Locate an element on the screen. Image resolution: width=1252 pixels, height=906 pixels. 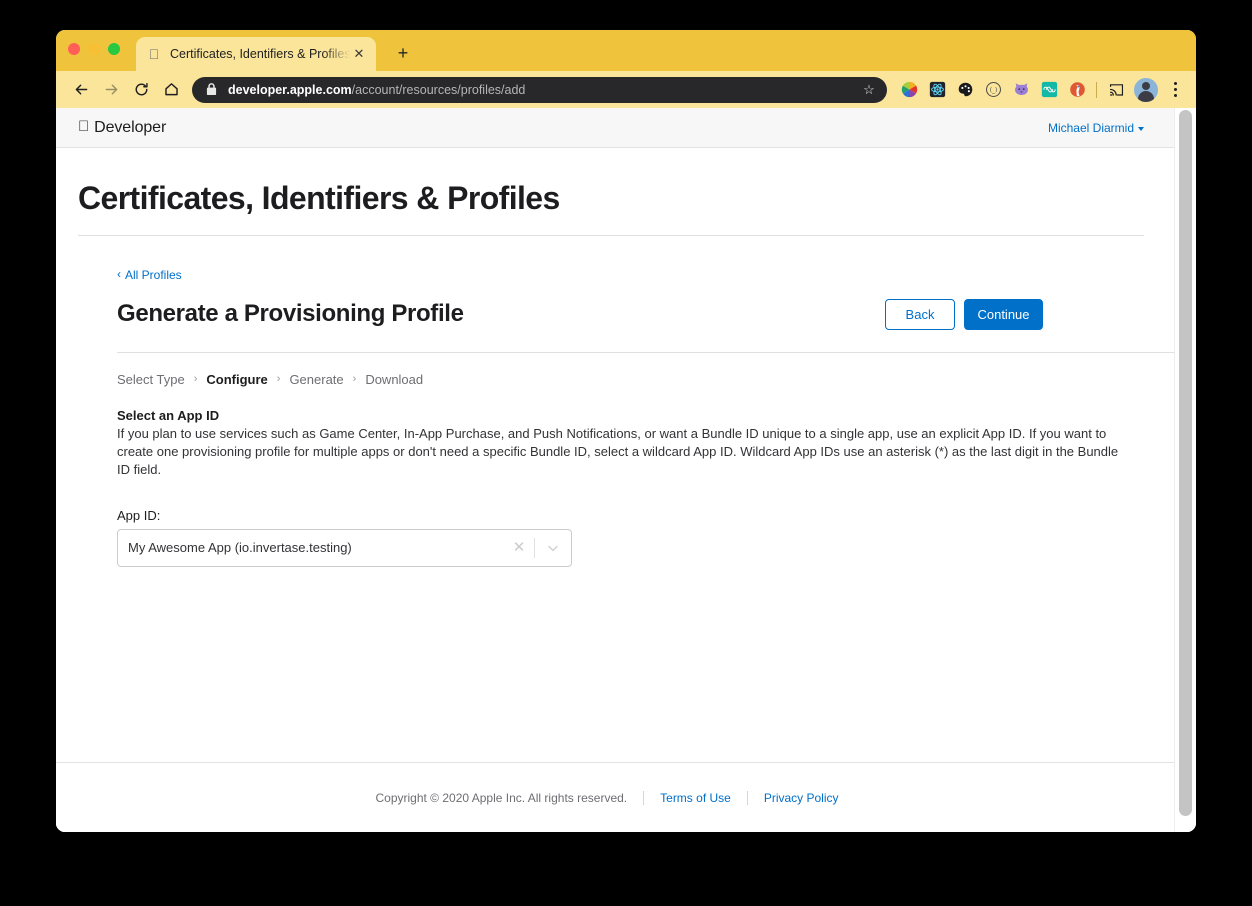
continue-button: Continue is located at coordinates (1003, 314).